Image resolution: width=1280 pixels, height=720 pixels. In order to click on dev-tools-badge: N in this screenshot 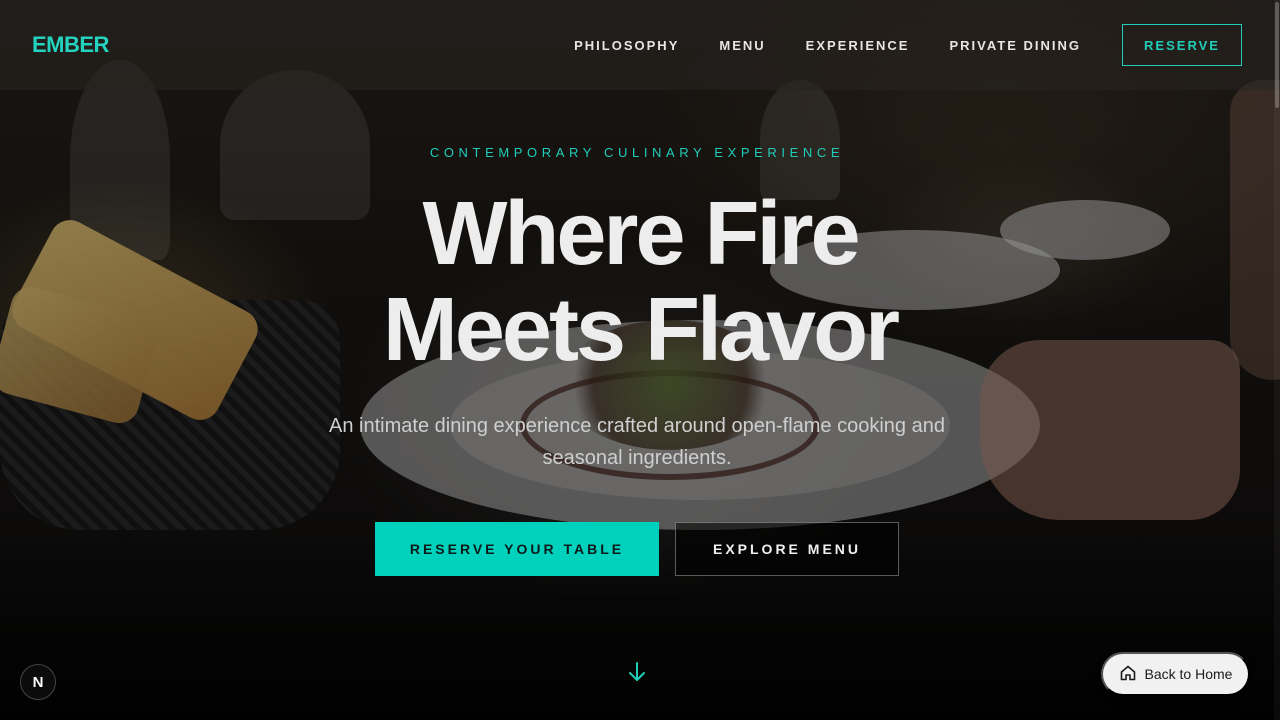, I will do `click(38, 682)`.